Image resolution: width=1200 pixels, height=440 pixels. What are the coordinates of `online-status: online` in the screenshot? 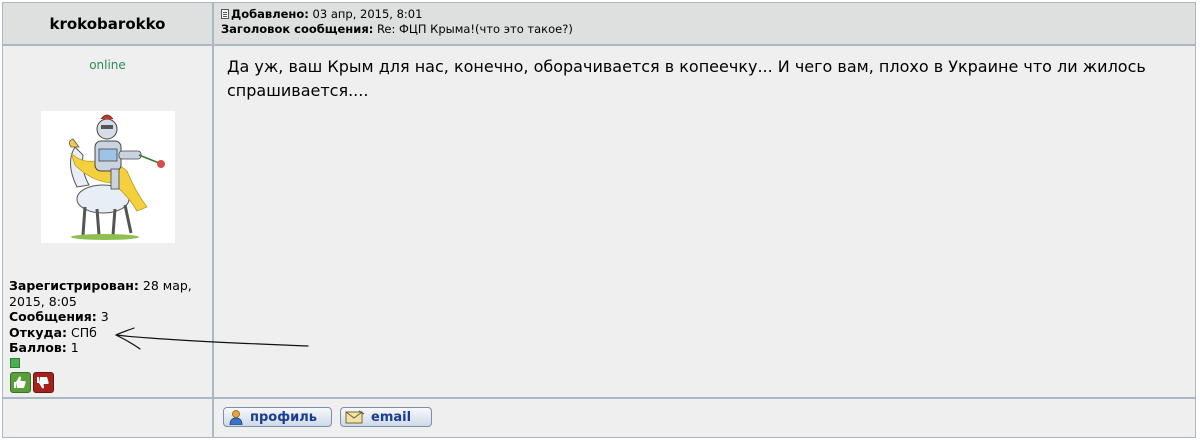 It's located at (107, 65).